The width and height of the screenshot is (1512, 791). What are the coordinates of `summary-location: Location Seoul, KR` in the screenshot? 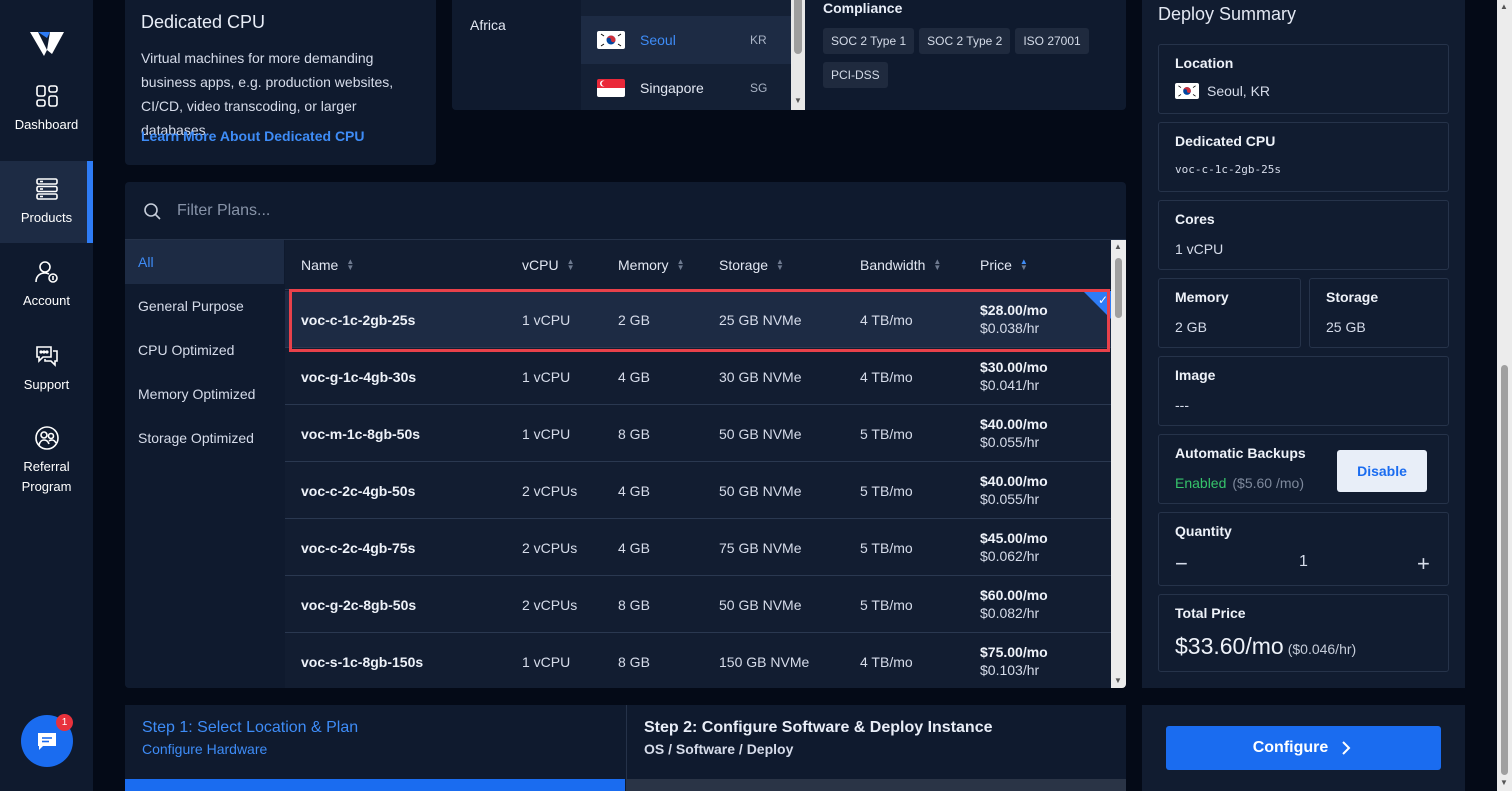 It's located at (1303, 79).